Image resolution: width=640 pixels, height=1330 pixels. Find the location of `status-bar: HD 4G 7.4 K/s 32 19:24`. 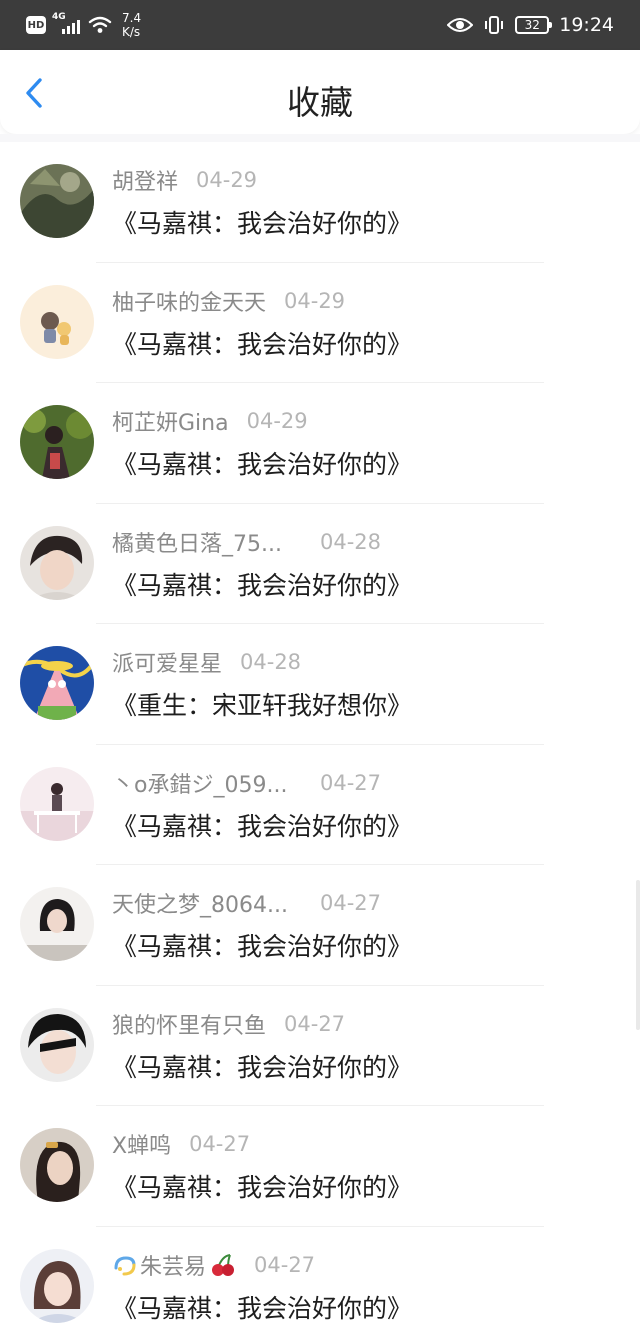

status-bar: HD 4G 7.4 K/s 32 19:24 is located at coordinates (320, 25).